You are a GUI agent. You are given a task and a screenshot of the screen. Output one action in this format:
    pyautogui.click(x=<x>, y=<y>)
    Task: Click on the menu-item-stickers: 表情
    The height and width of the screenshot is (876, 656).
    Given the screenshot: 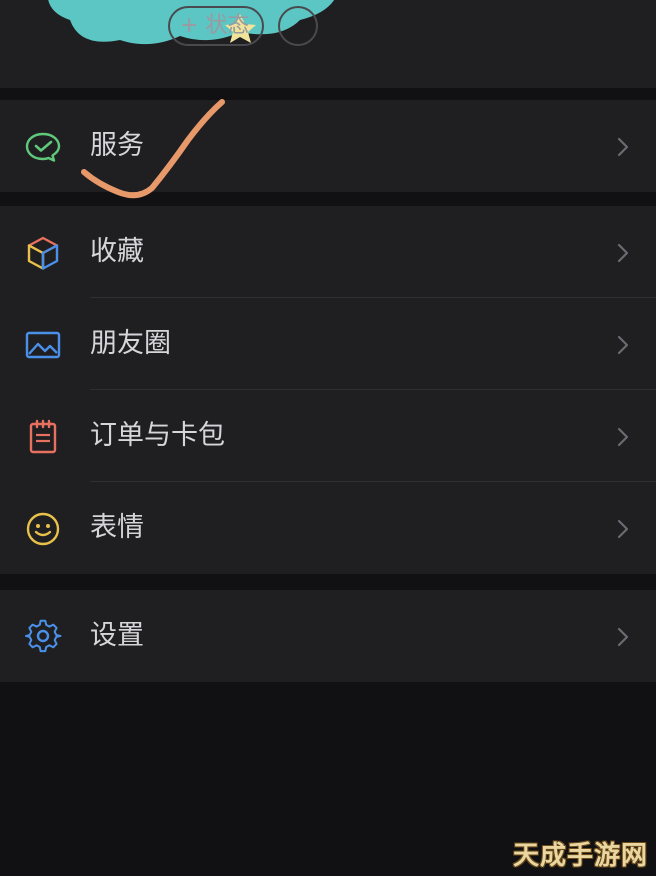 What is the action you would take?
    pyautogui.click(x=328, y=528)
    